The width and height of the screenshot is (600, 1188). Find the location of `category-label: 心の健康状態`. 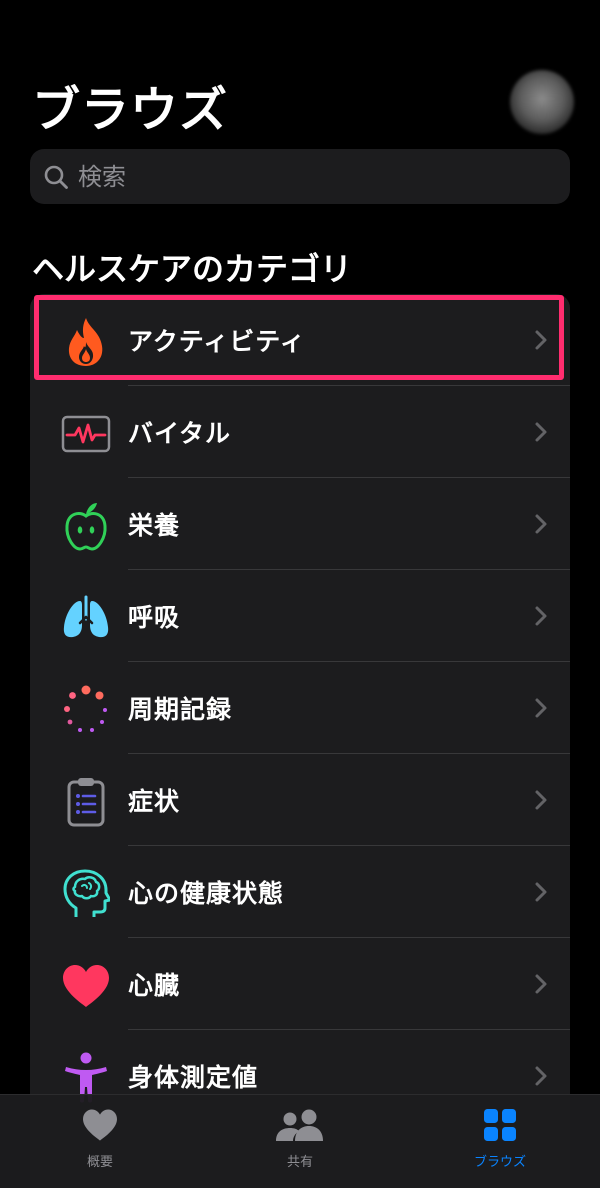

category-label: 心の健康状態 is located at coordinates (206, 893).